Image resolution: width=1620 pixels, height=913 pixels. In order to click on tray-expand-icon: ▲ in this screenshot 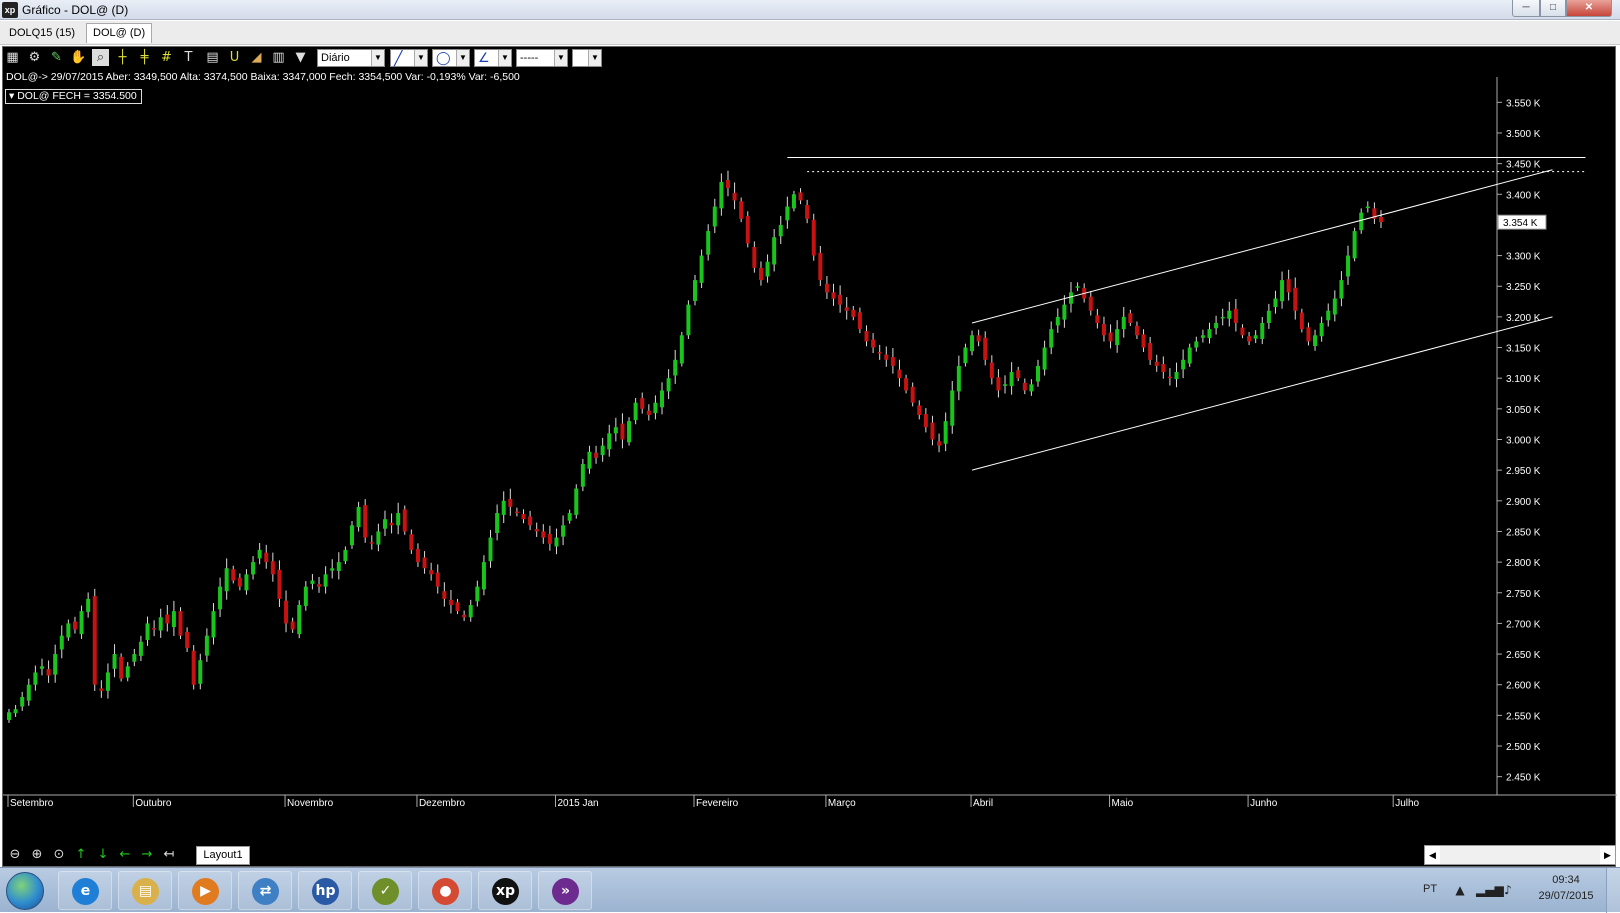, I will do `click(1460, 890)`.